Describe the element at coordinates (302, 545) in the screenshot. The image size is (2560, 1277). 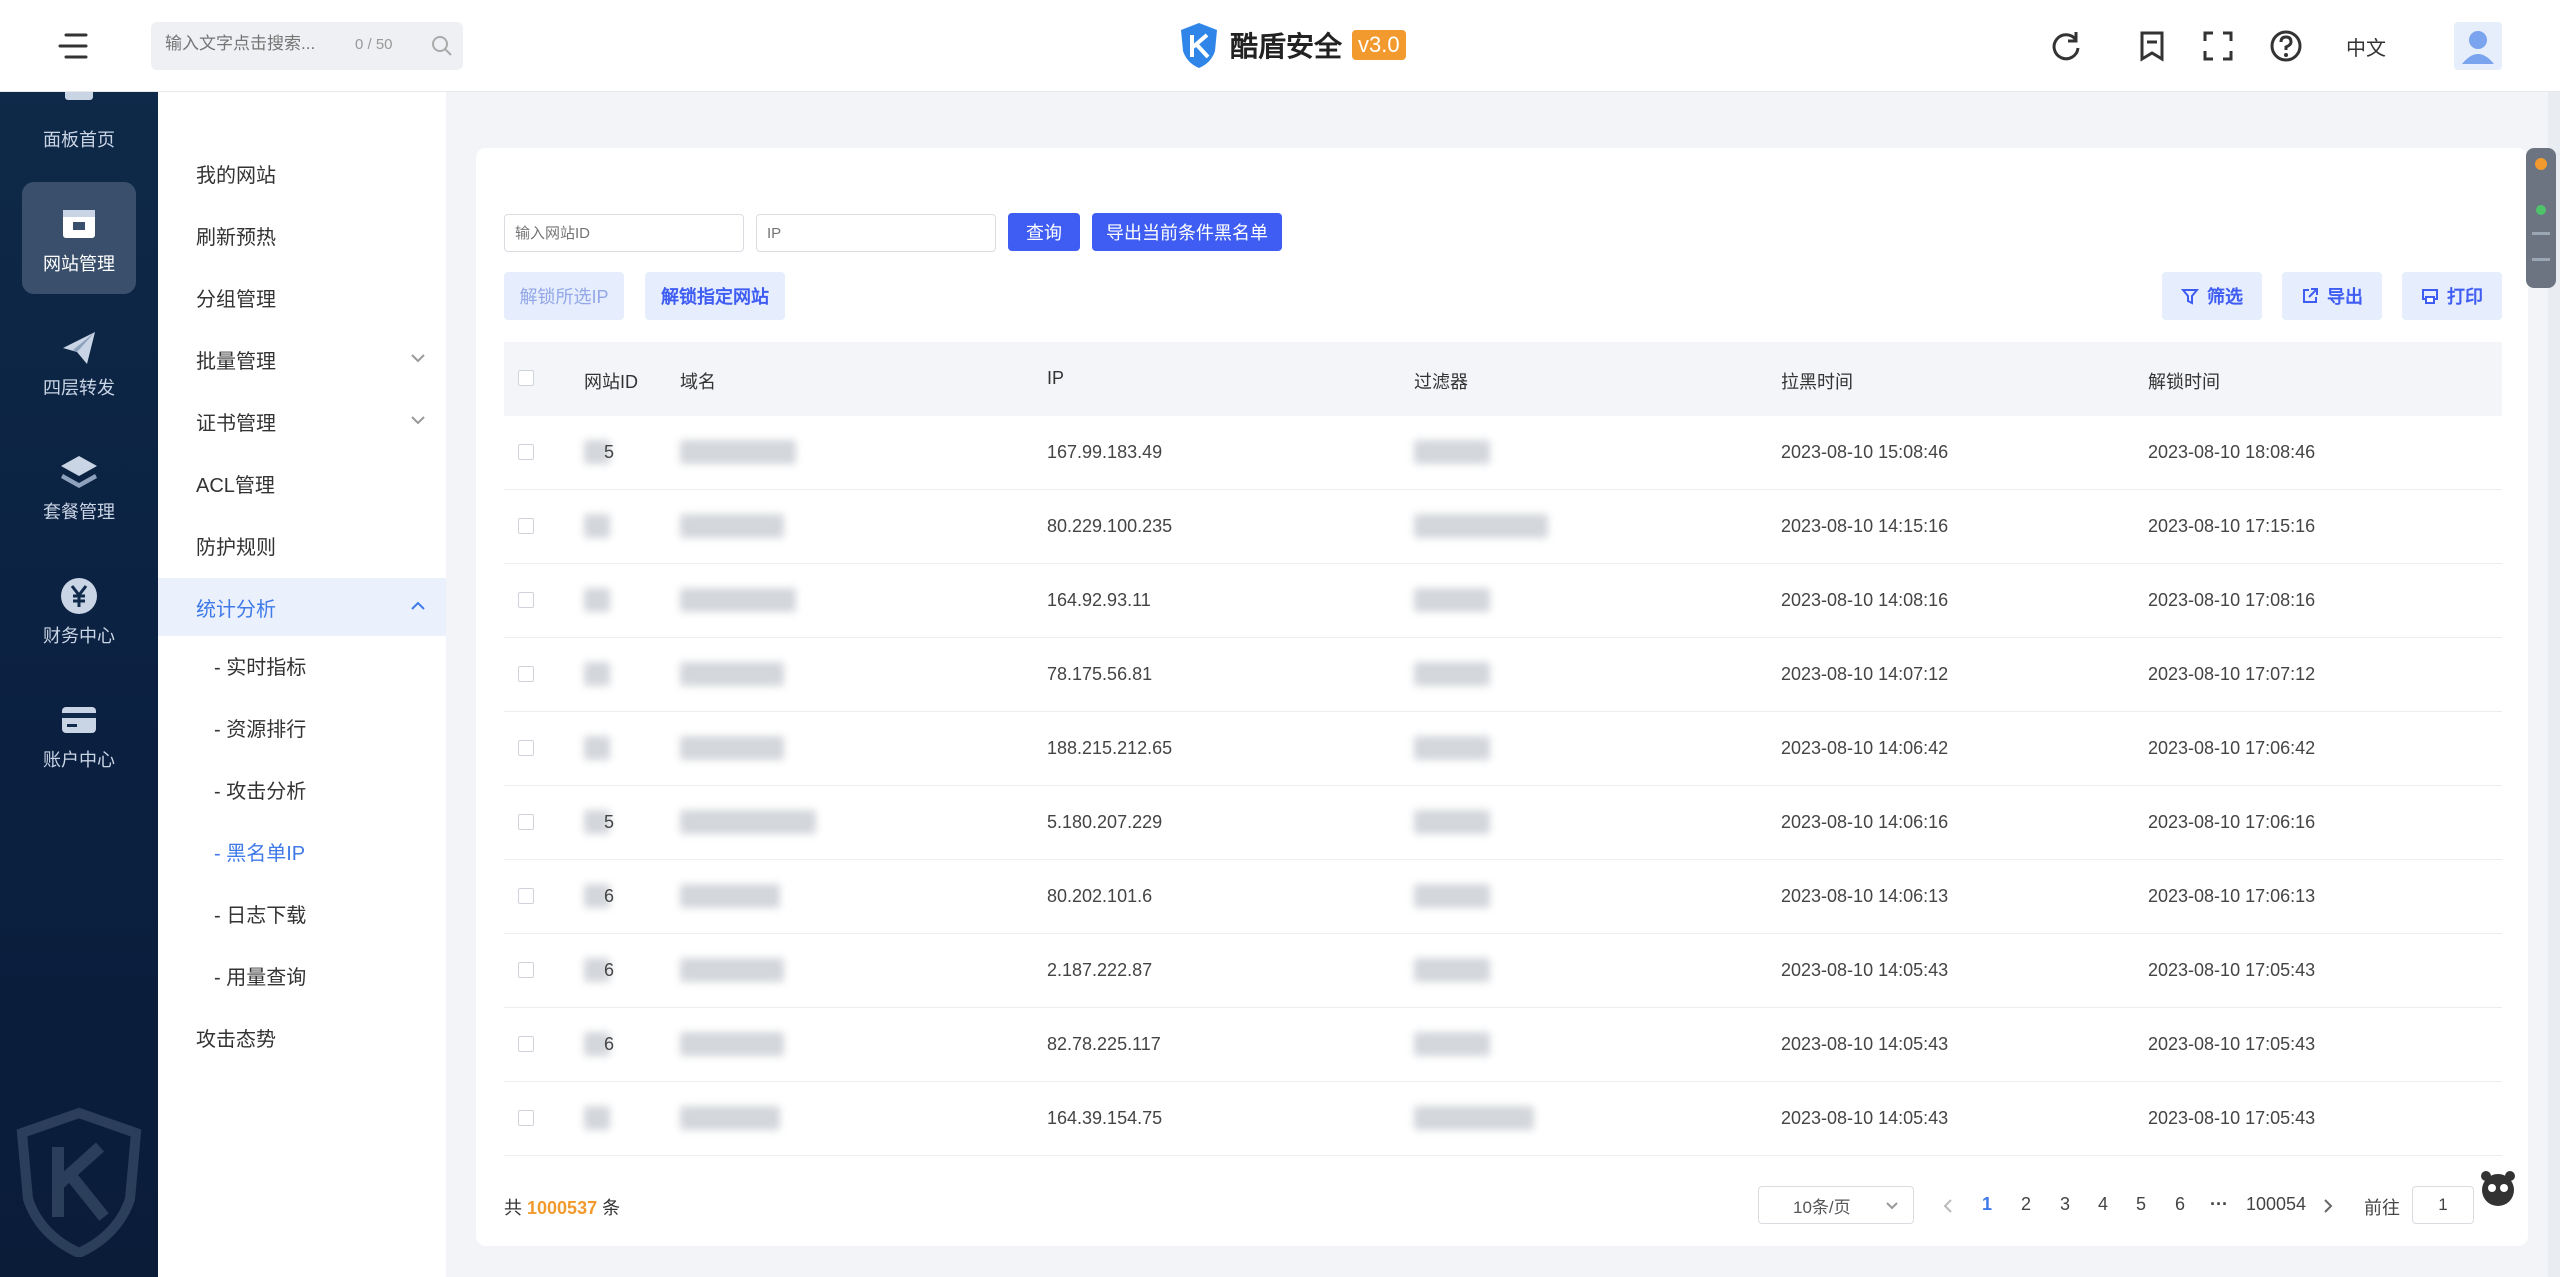
I see `sub-item-protection: 防护规则` at that location.